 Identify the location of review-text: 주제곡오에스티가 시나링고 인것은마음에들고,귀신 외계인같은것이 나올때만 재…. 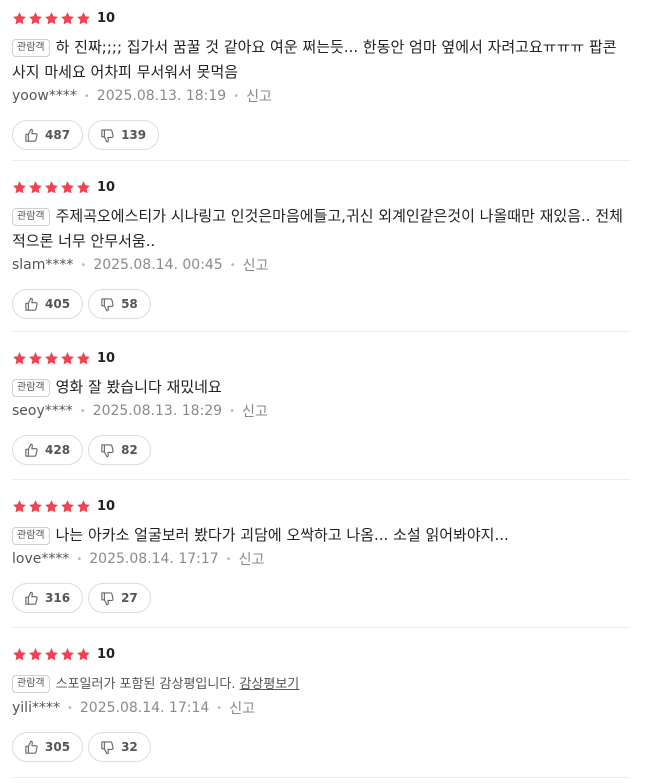
(317, 228).